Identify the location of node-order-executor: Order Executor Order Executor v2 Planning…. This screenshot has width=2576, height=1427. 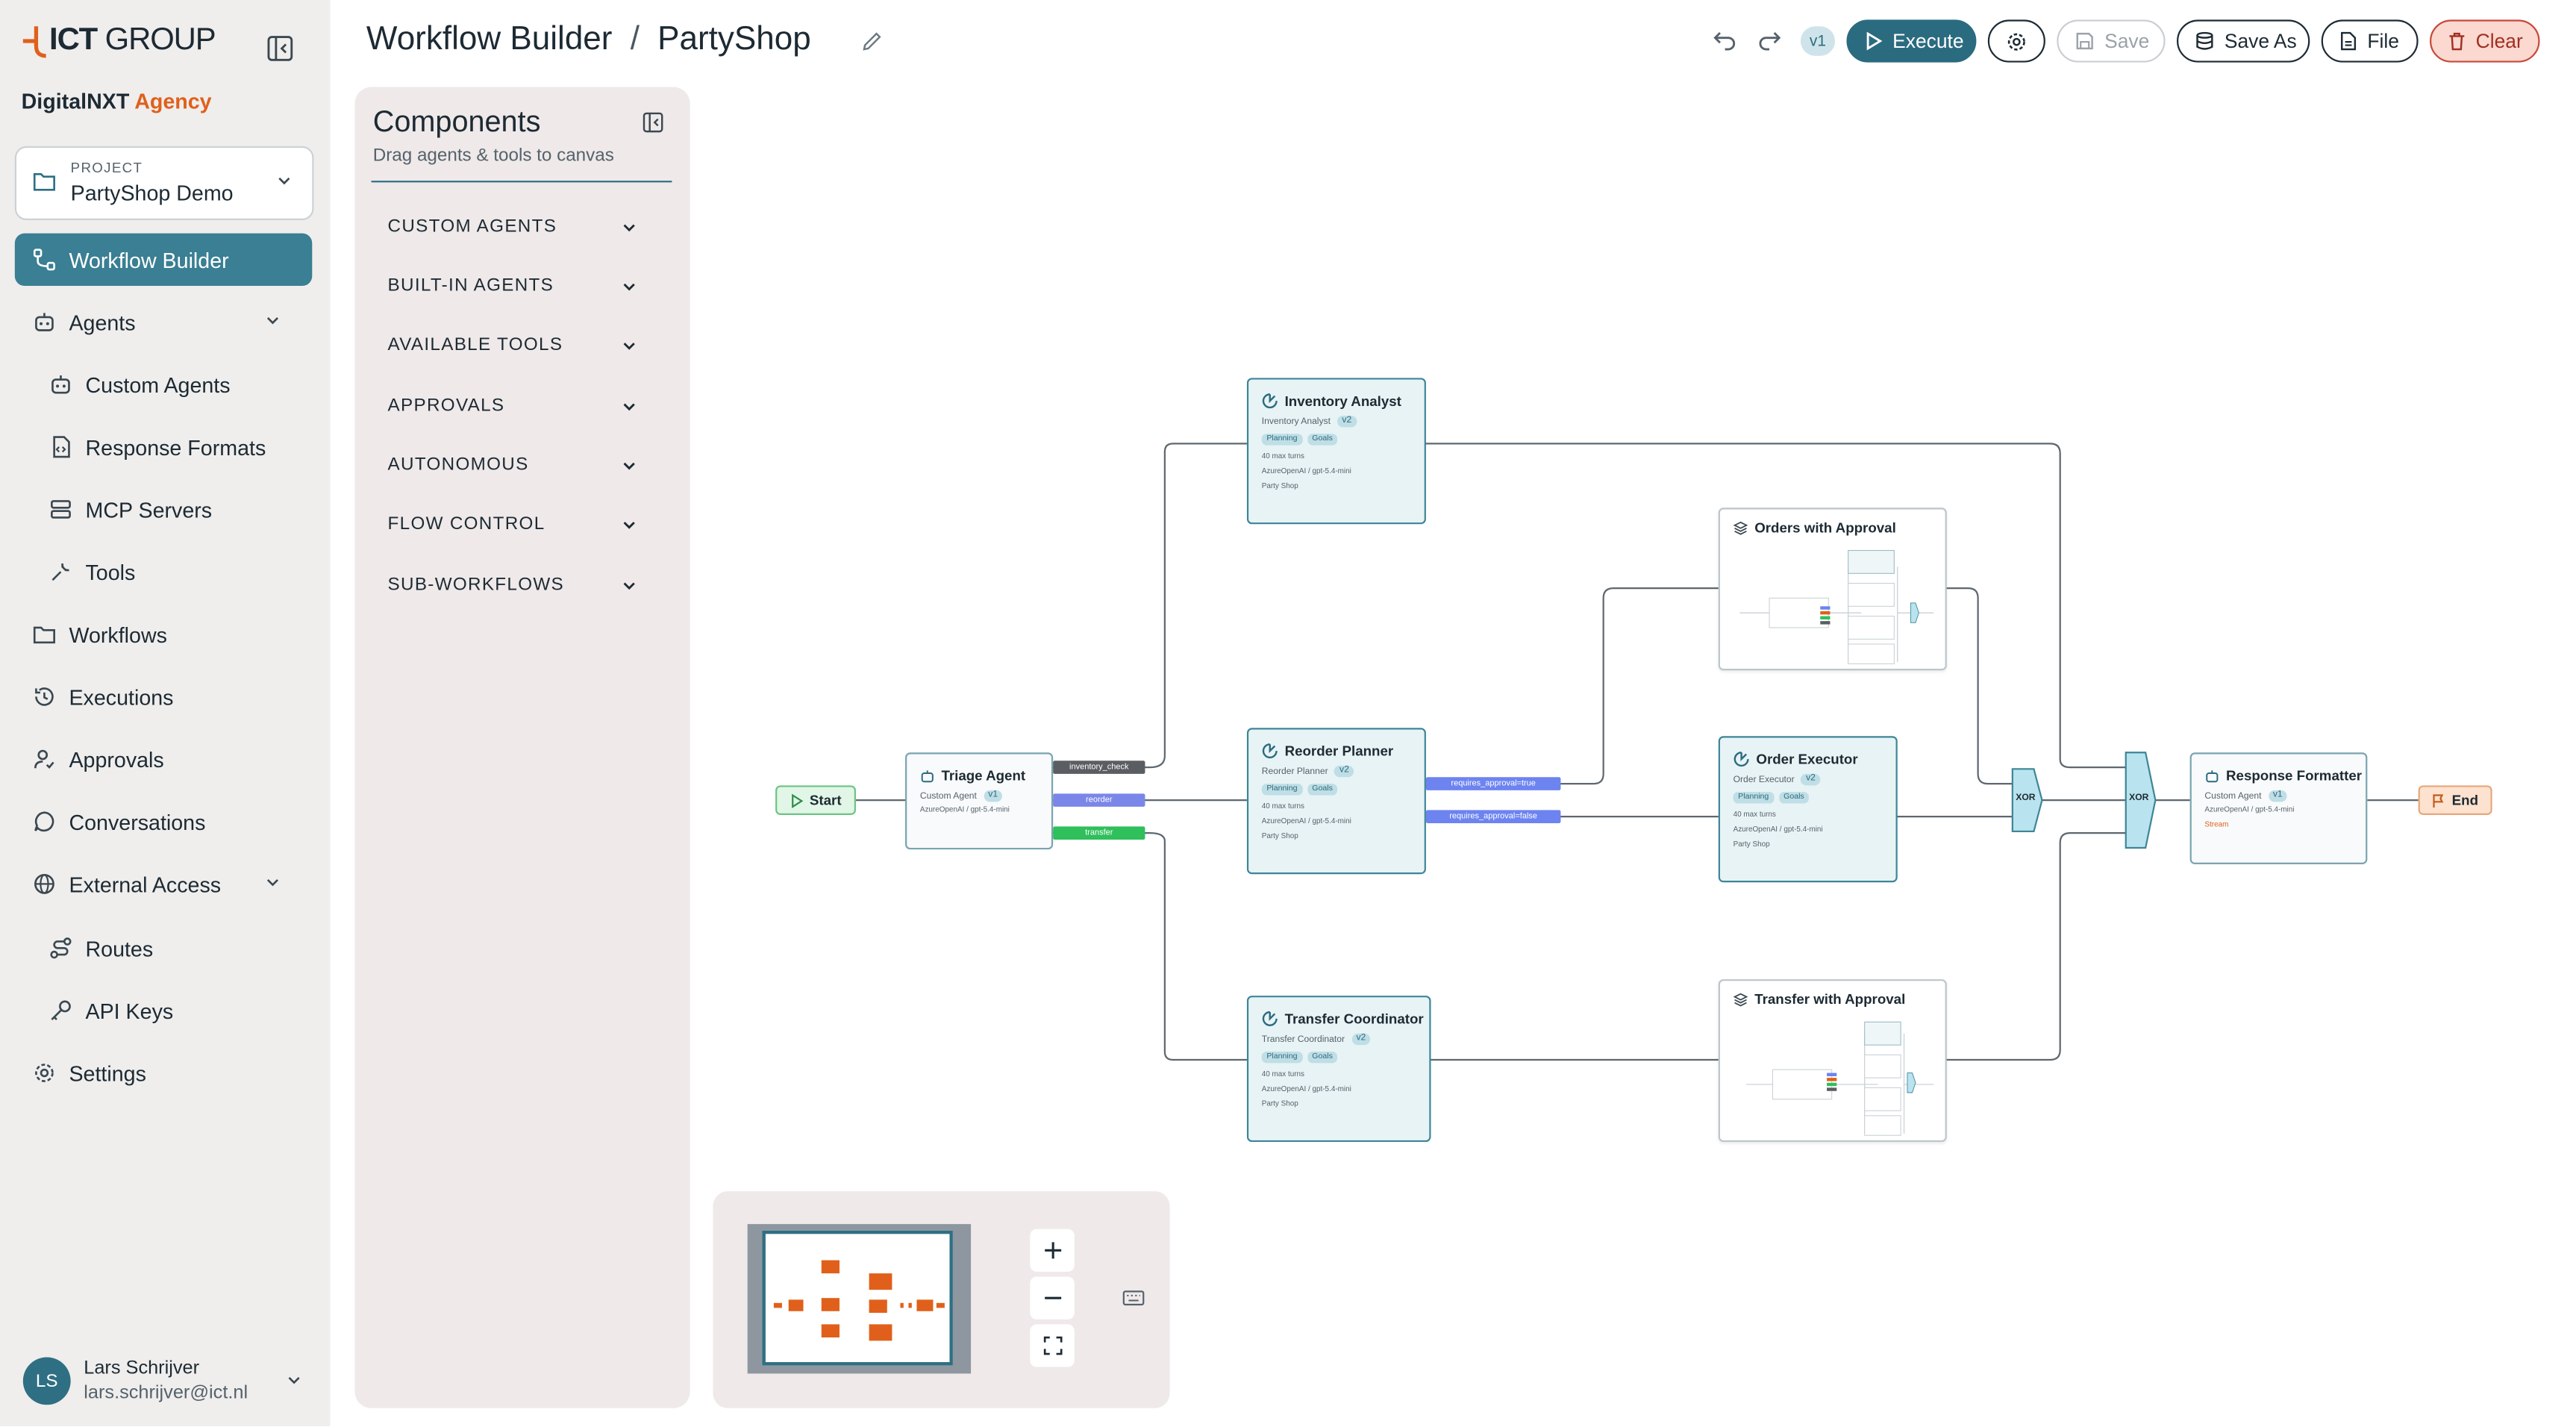
(1808, 809).